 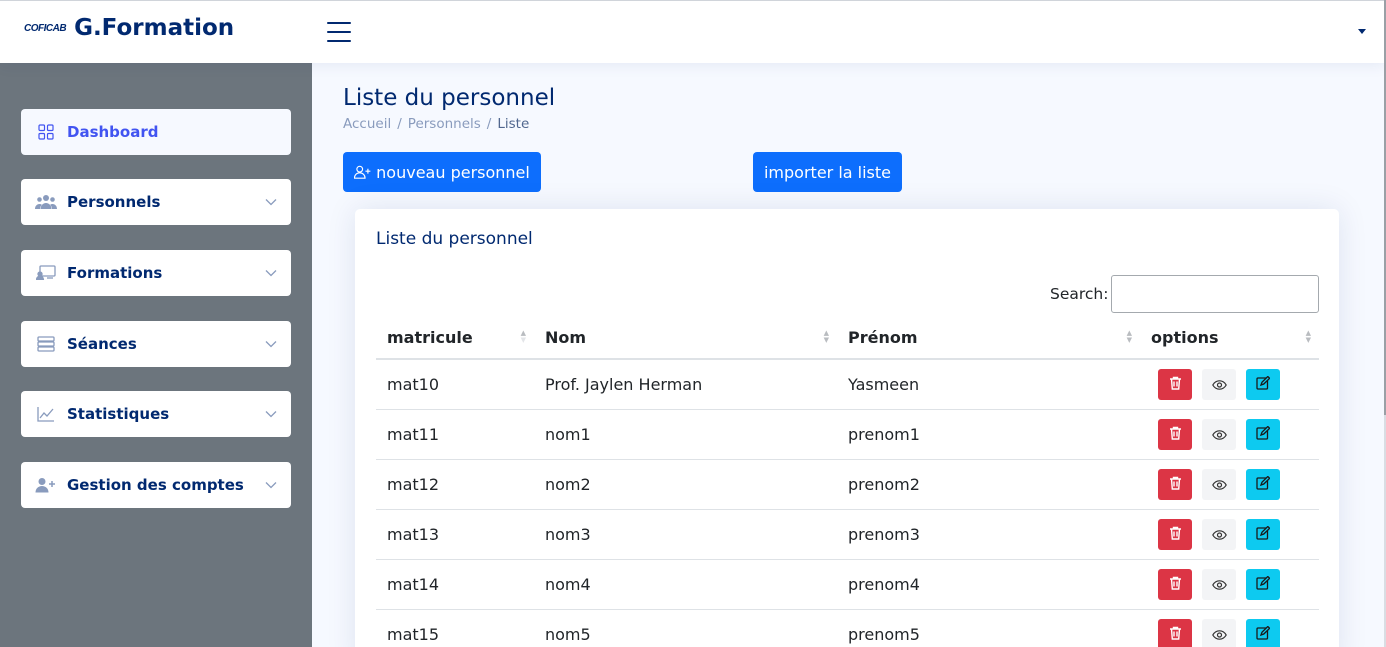 I want to click on server-icon, so click(x=46, y=344).